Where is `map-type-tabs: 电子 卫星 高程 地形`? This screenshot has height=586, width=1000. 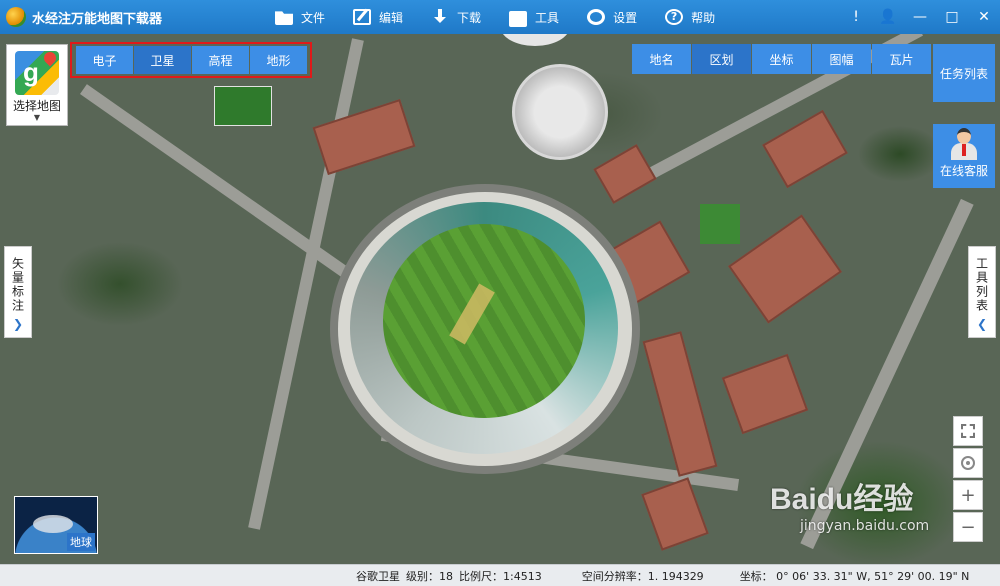 map-type-tabs: 电子 卫星 高程 地形 is located at coordinates (191, 60).